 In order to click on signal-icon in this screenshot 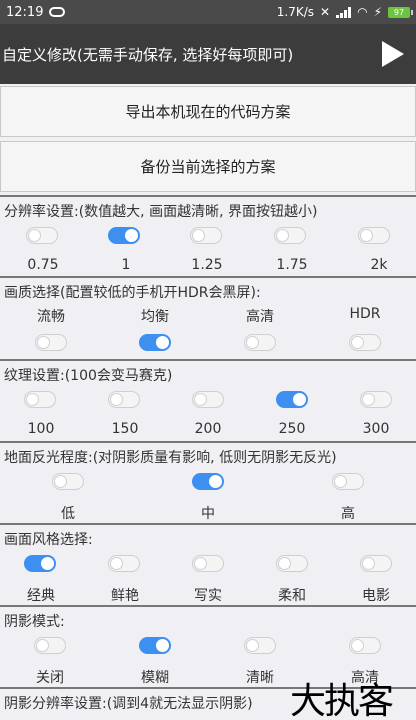, I will do `click(344, 12)`.